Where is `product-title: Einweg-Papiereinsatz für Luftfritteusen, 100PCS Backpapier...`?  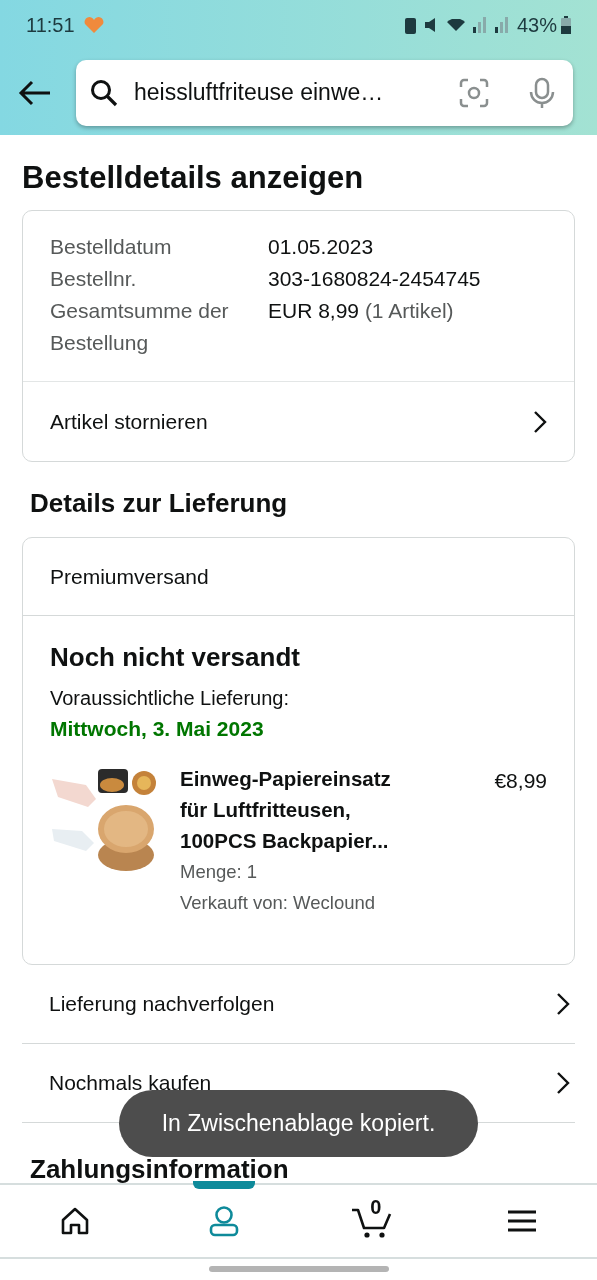 product-title: Einweg-Papiereinsatz für Luftfritteusen, 100PCS Backpapier... is located at coordinates (298, 809).